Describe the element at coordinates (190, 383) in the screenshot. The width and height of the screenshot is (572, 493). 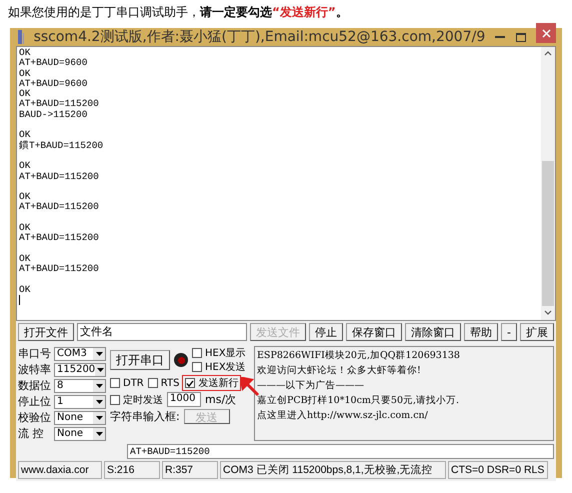
I see `check-icon` at that location.